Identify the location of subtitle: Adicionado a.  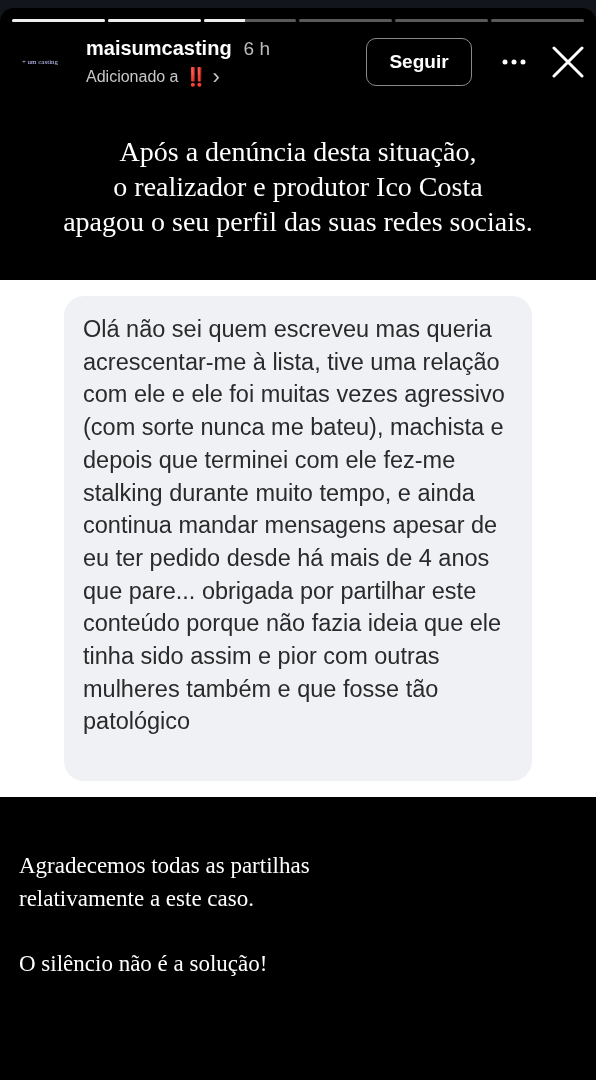
(132, 77).